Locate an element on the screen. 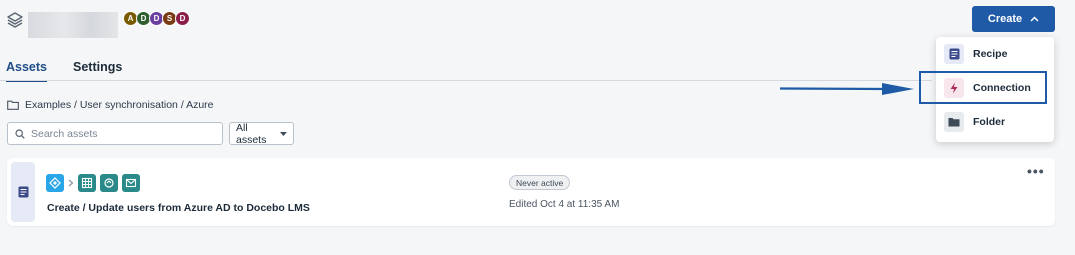 This screenshot has height=255, width=1075. divider is located at coordinates (466, 80).